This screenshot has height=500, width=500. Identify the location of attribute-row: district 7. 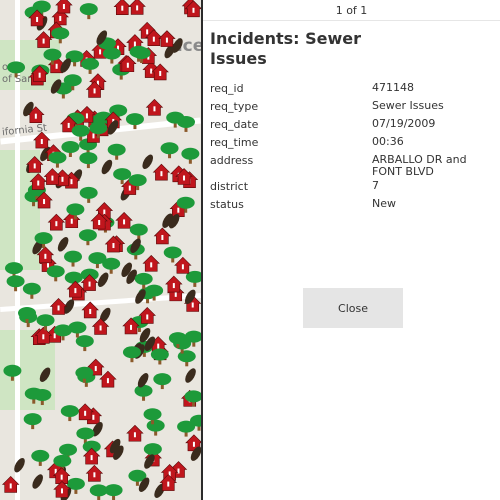
(351, 187).